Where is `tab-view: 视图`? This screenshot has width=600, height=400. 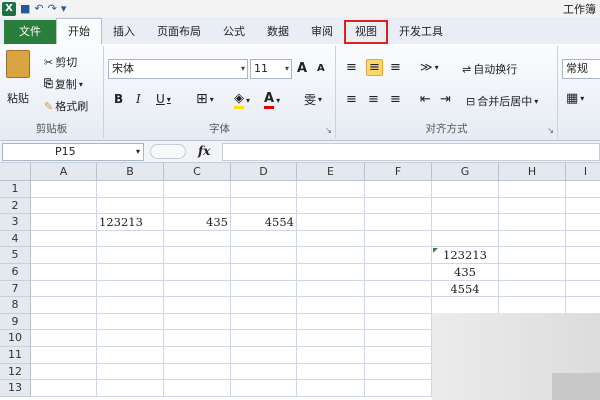 tab-view: 视图 is located at coordinates (366, 32).